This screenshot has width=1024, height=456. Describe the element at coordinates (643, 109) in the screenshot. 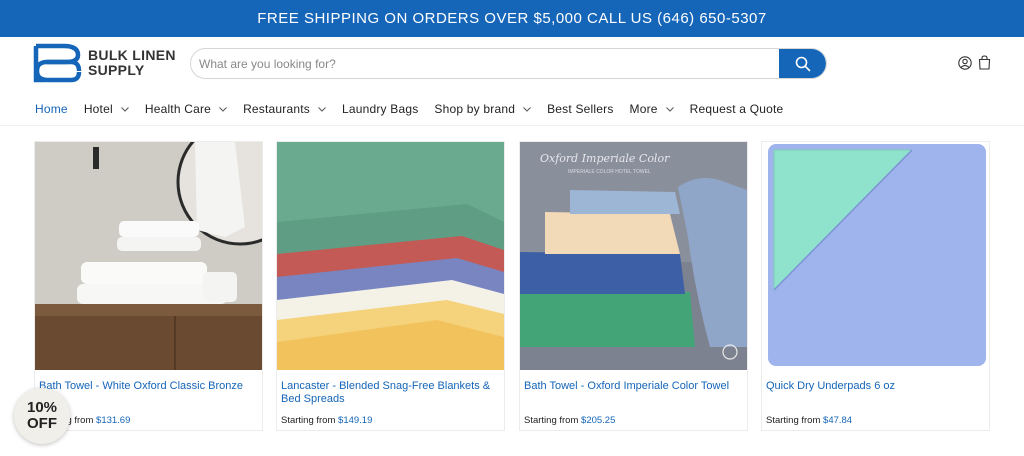

I see `nav-label: More` at that location.